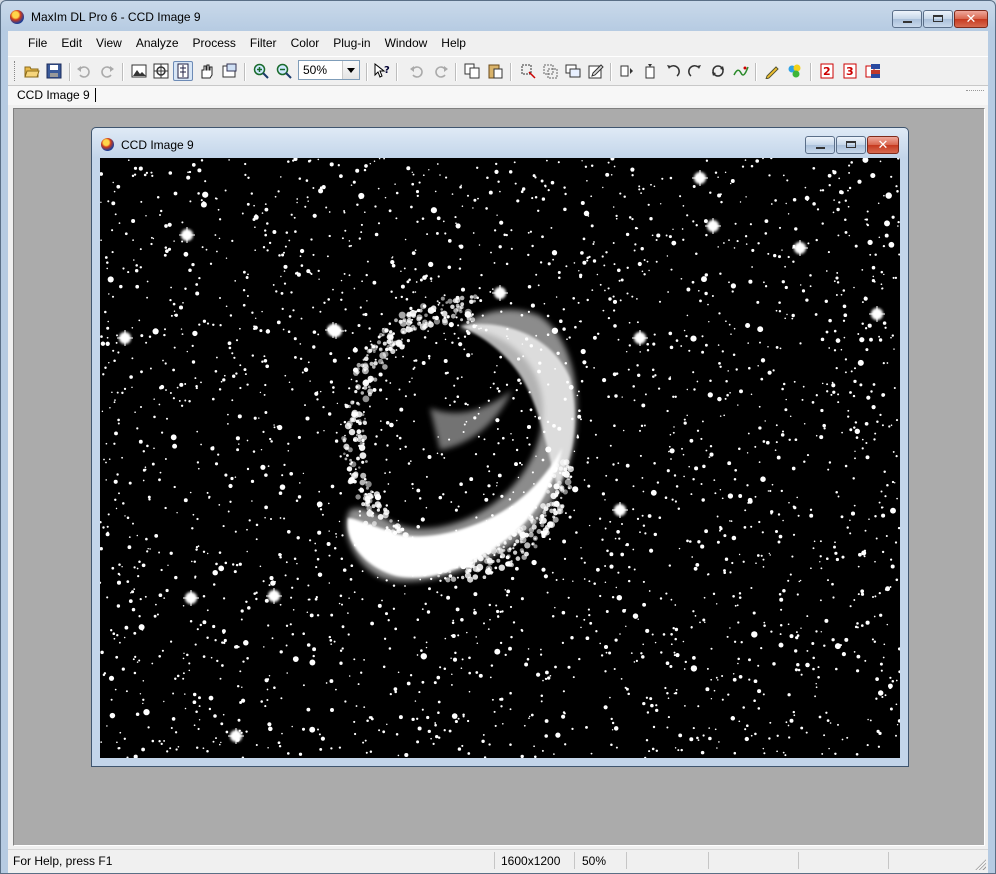 The image size is (996, 874). I want to click on pencil-icon, so click(772, 71).